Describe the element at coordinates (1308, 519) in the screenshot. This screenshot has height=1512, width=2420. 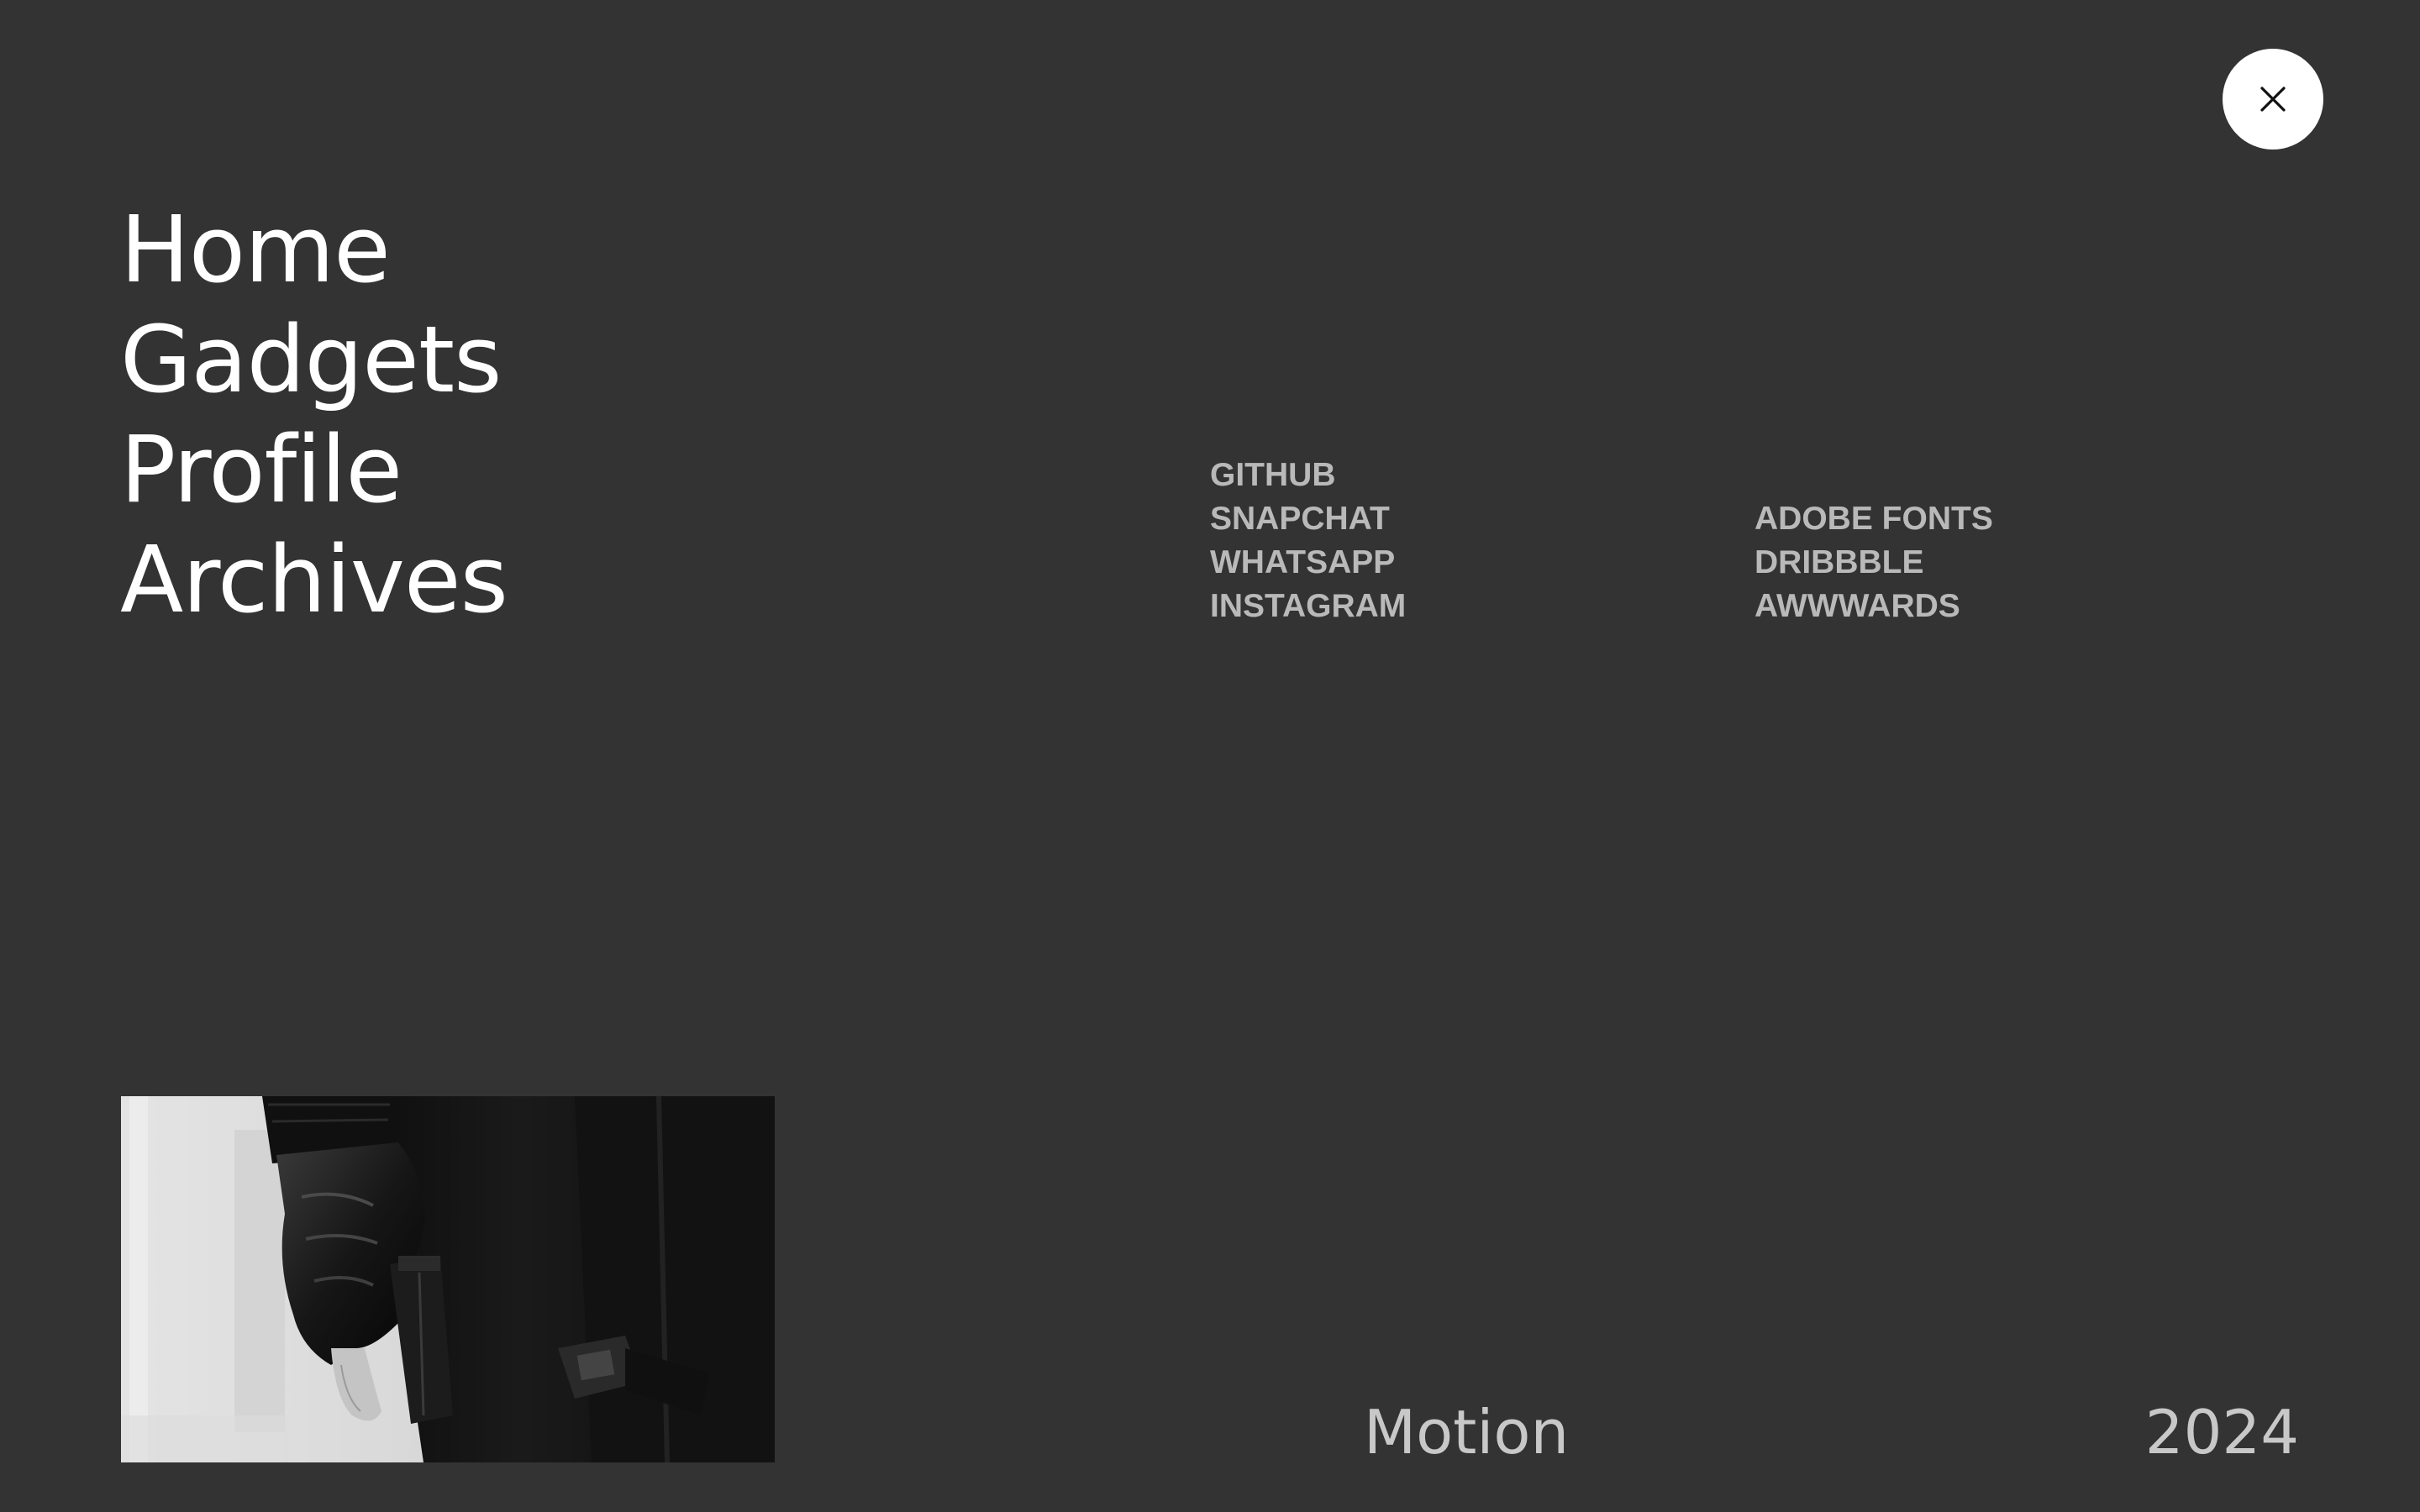
I see `social-link-snapchat: SNAPCHAT` at that location.